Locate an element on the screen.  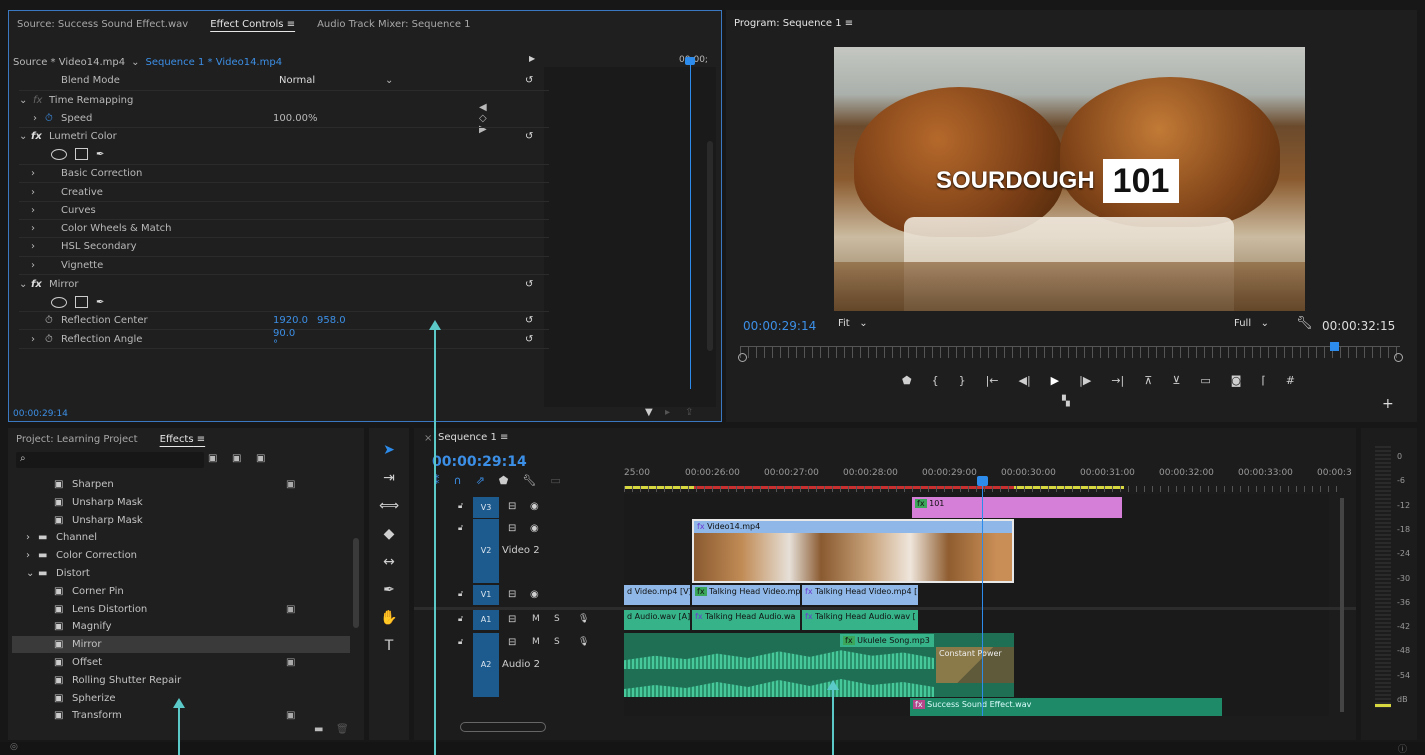
selection-tool-icon: ➤ is located at coordinates (389, 450).